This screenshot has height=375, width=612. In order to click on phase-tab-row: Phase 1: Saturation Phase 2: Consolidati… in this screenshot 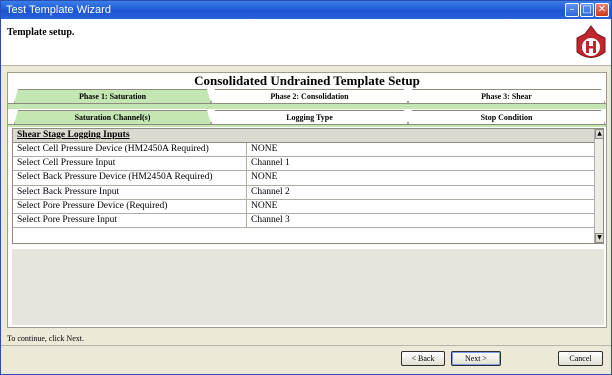, I will do `click(309, 96)`.